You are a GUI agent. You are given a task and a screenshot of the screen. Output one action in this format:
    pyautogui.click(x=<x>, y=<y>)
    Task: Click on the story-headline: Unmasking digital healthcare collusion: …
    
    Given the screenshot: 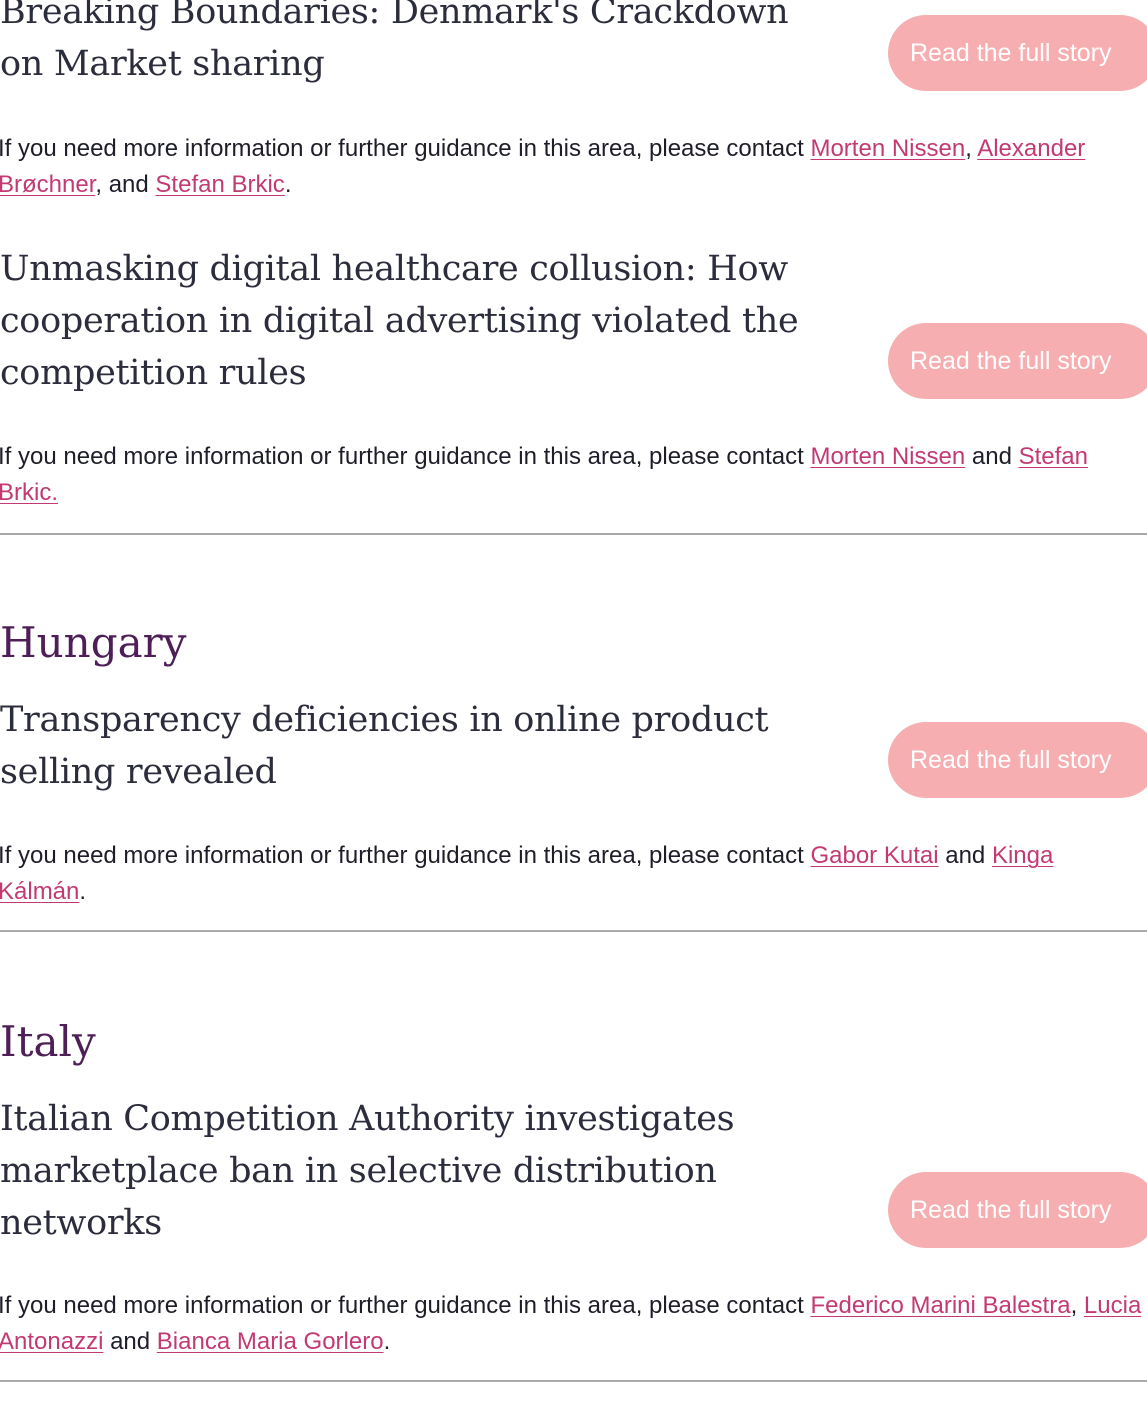 What is the action you would take?
    pyautogui.click(x=399, y=321)
    